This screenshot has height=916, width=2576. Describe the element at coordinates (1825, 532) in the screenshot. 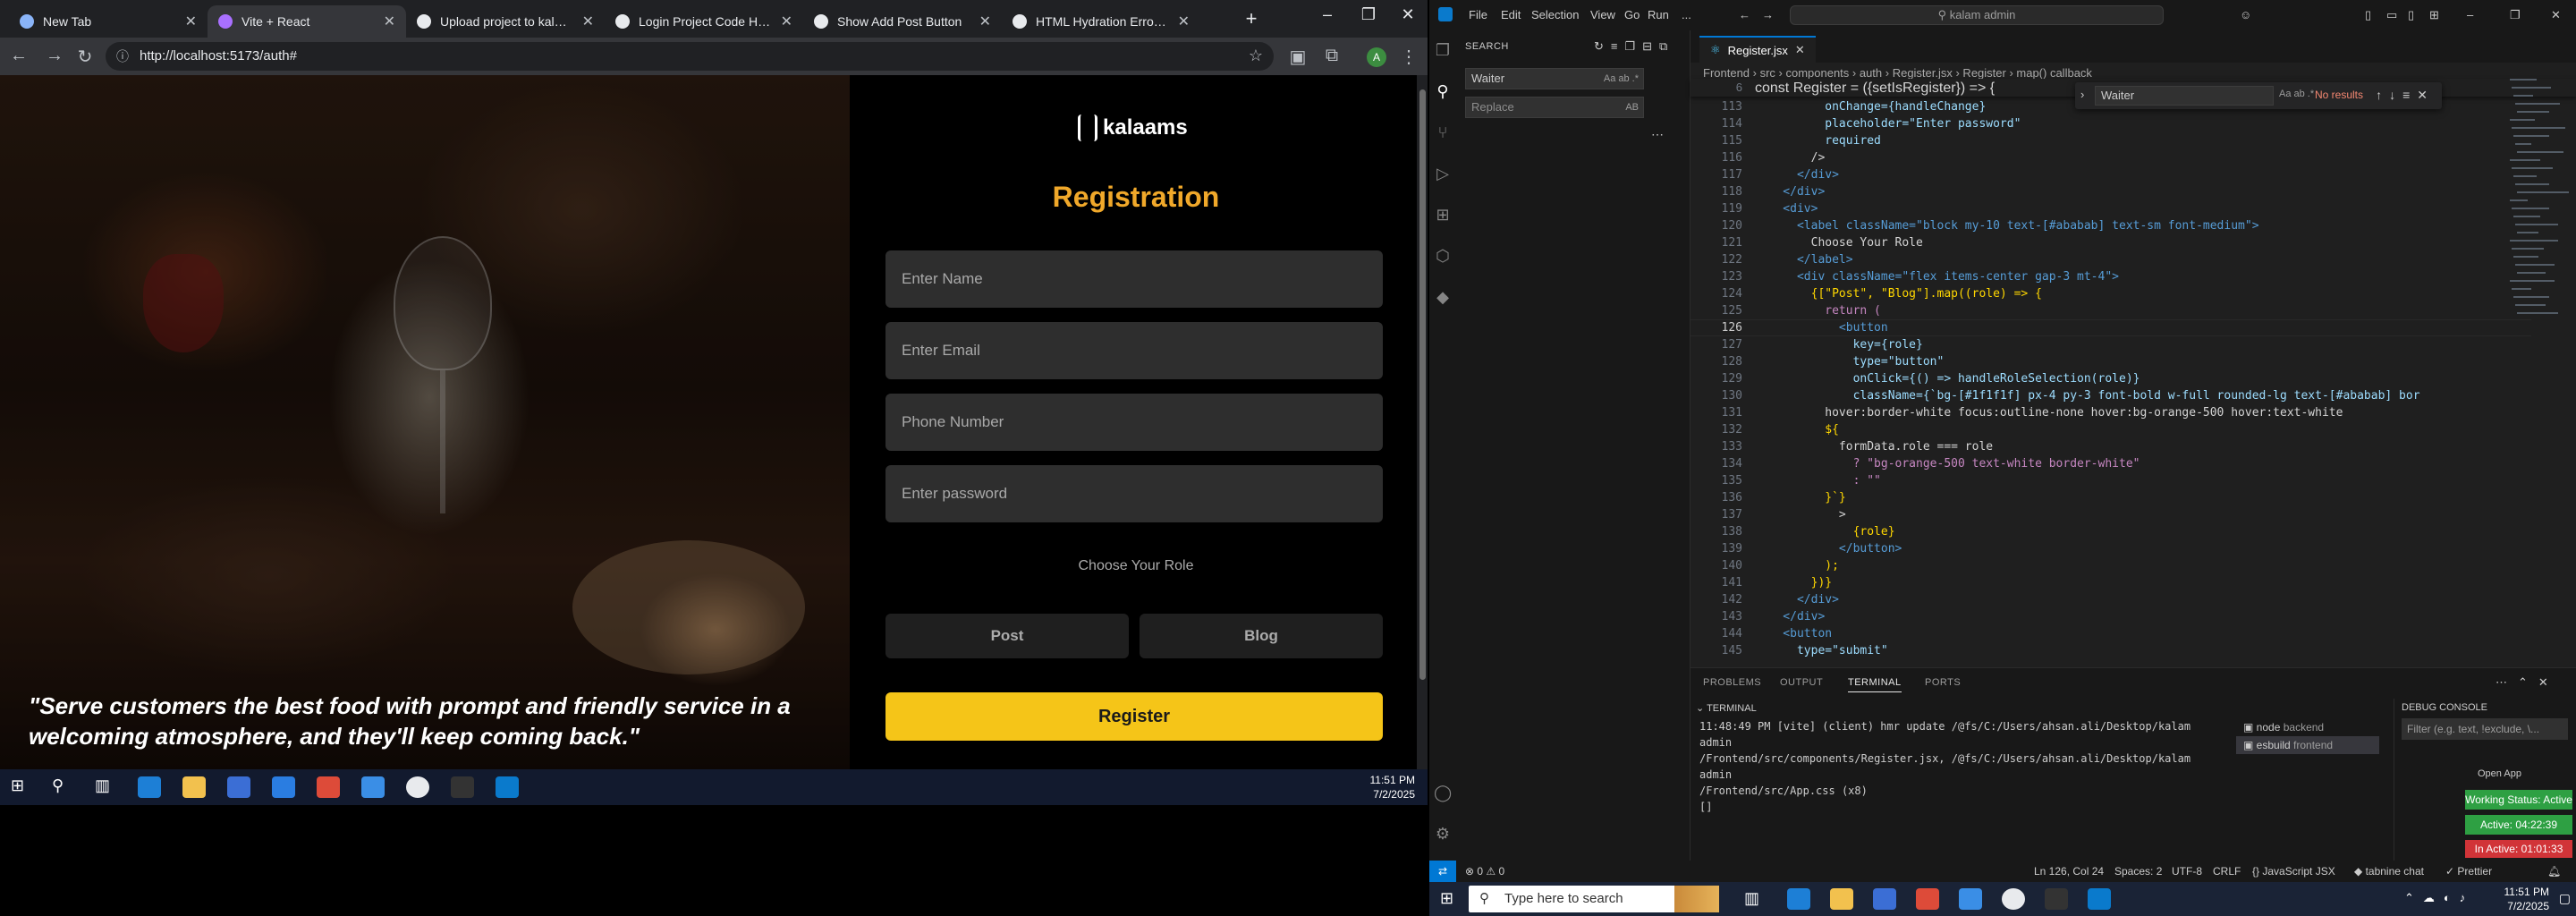

I see `code-line: {role}` at that location.